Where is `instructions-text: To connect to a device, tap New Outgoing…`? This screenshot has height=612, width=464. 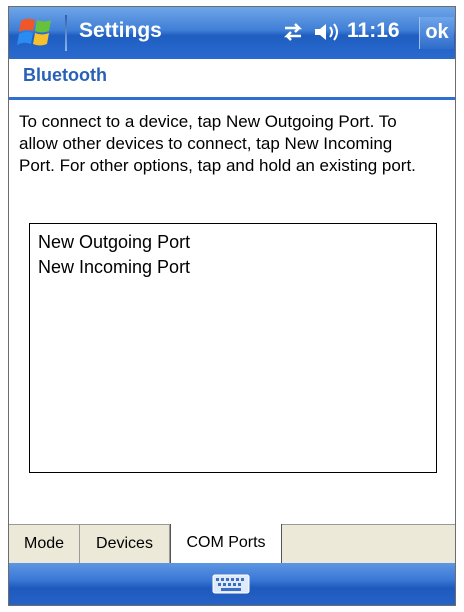 instructions-text: To connect to a device, tap New Outgoing… is located at coordinates (217, 143).